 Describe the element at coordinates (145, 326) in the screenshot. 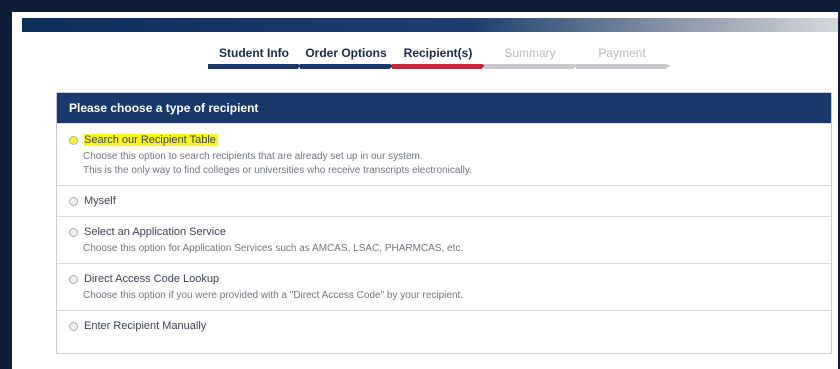

I see `option-label: Enter Recipient Manually` at that location.